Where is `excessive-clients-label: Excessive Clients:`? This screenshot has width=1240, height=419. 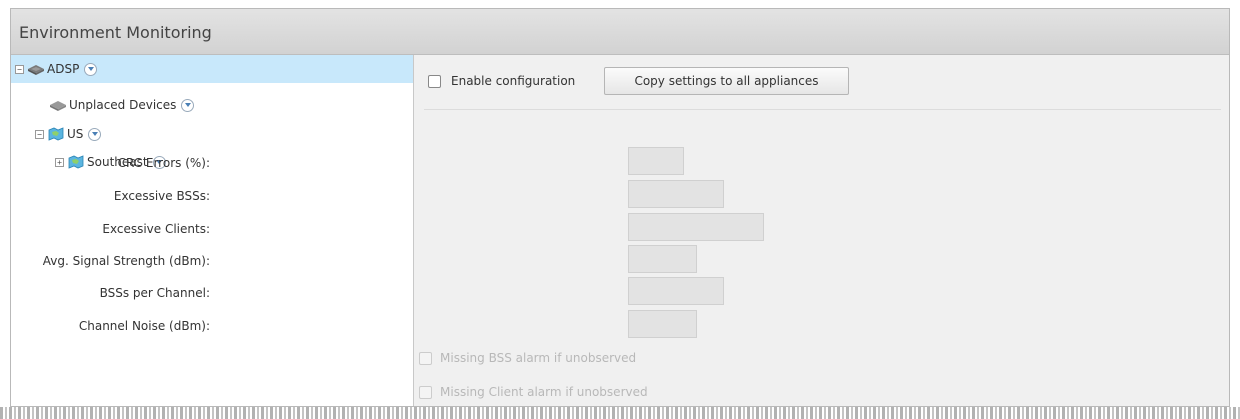
excessive-clients-label: Excessive Clients: is located at coordinates (156, 229).